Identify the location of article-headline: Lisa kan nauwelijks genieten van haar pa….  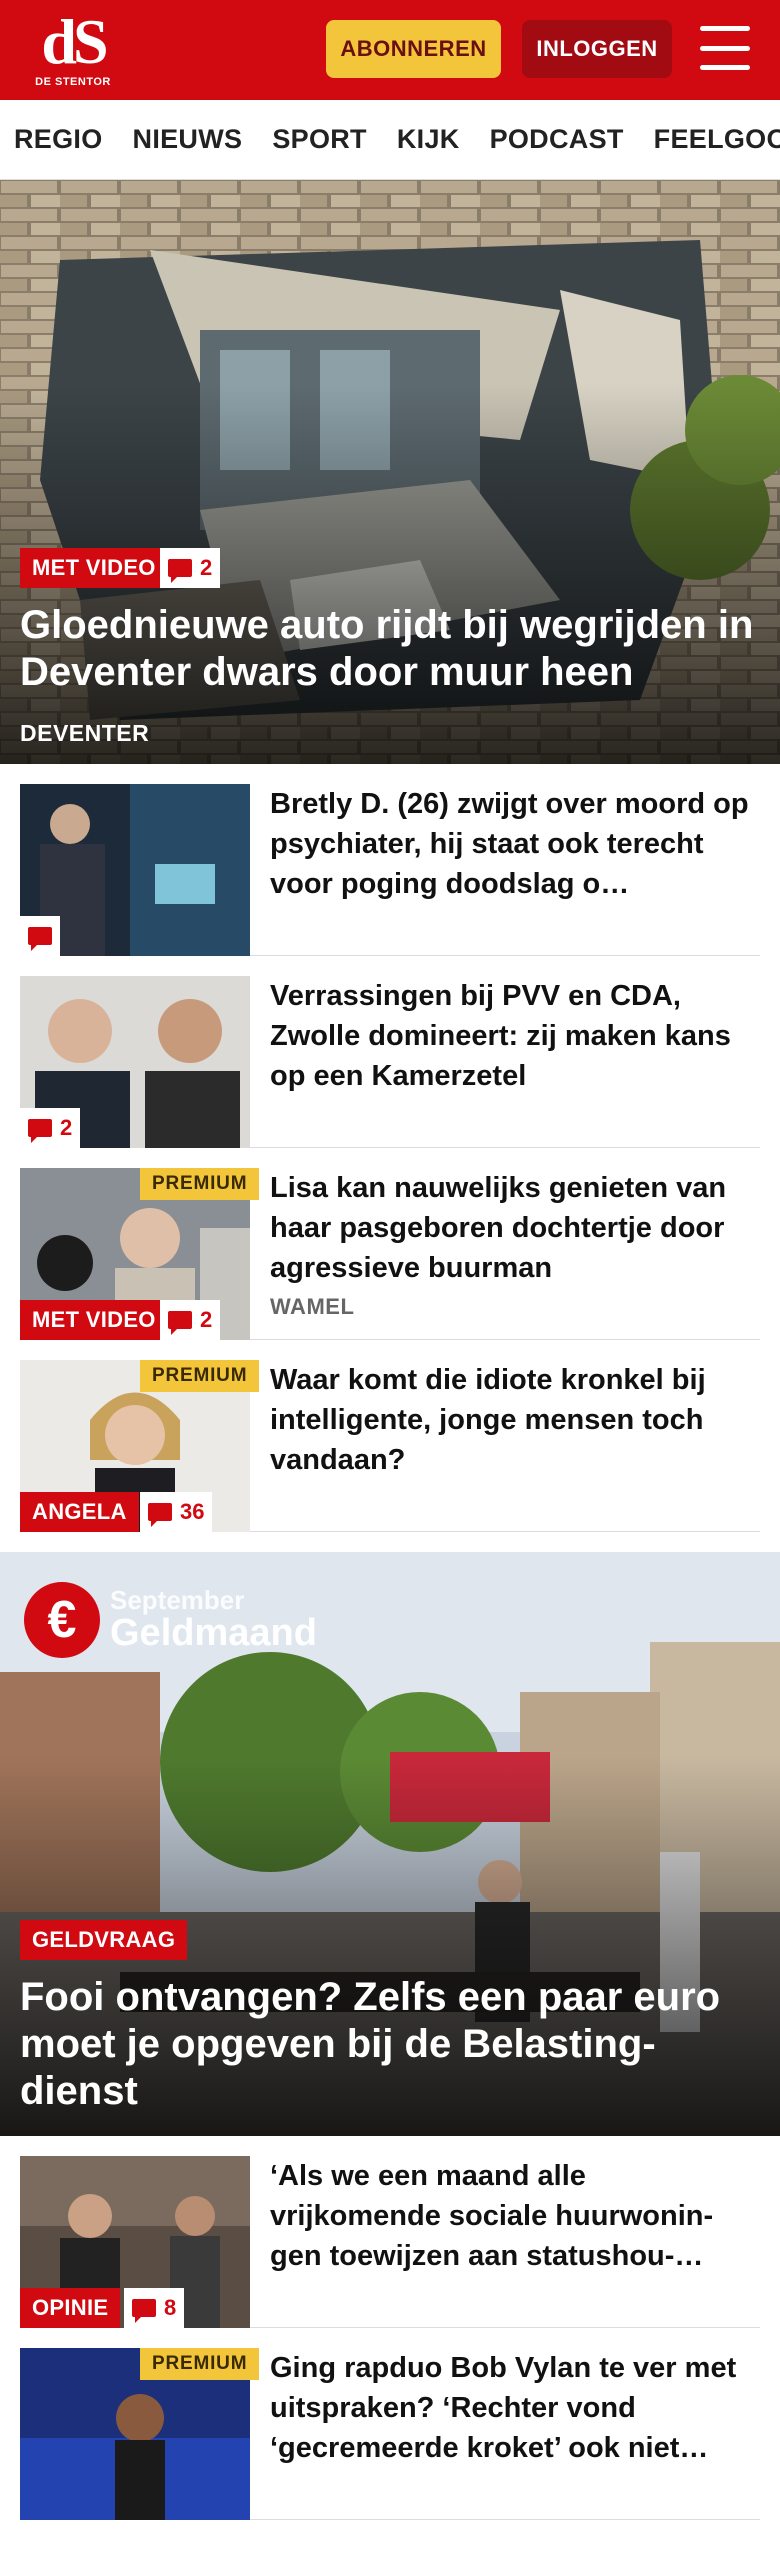
(515, 1228).